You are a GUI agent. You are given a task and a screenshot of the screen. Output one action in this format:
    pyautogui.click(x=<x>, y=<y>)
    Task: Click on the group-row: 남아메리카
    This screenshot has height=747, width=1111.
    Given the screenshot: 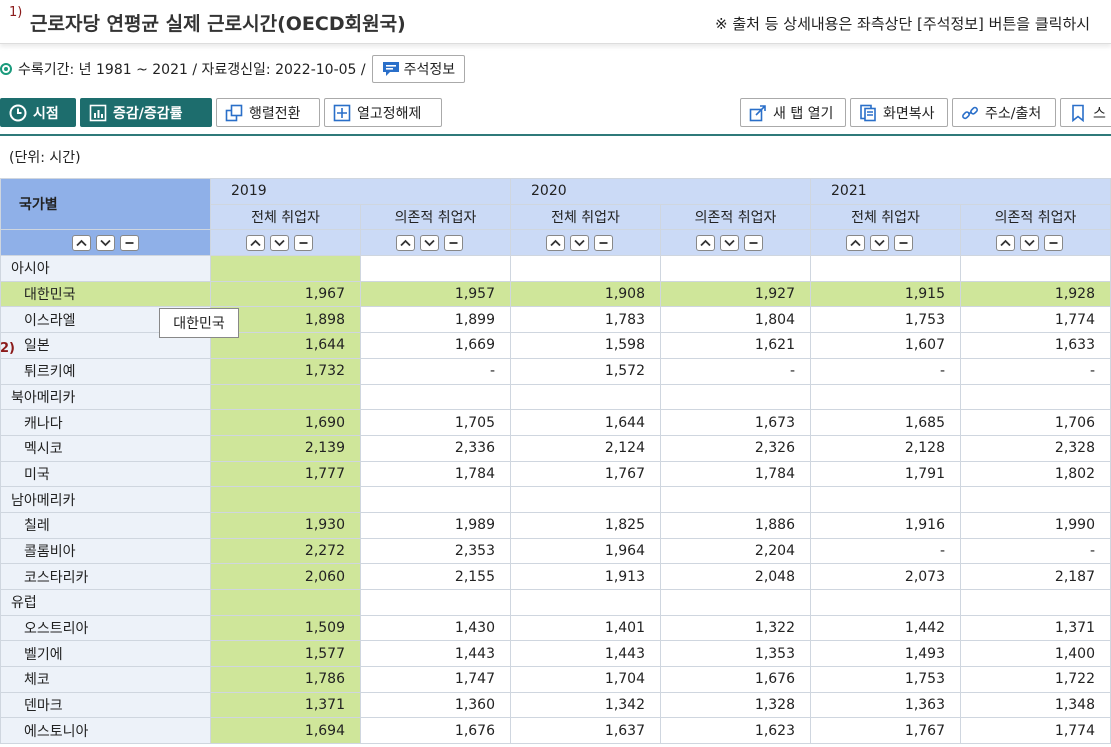 What is the action you would take?
    pyautogui.click(x=555, y=499)
    